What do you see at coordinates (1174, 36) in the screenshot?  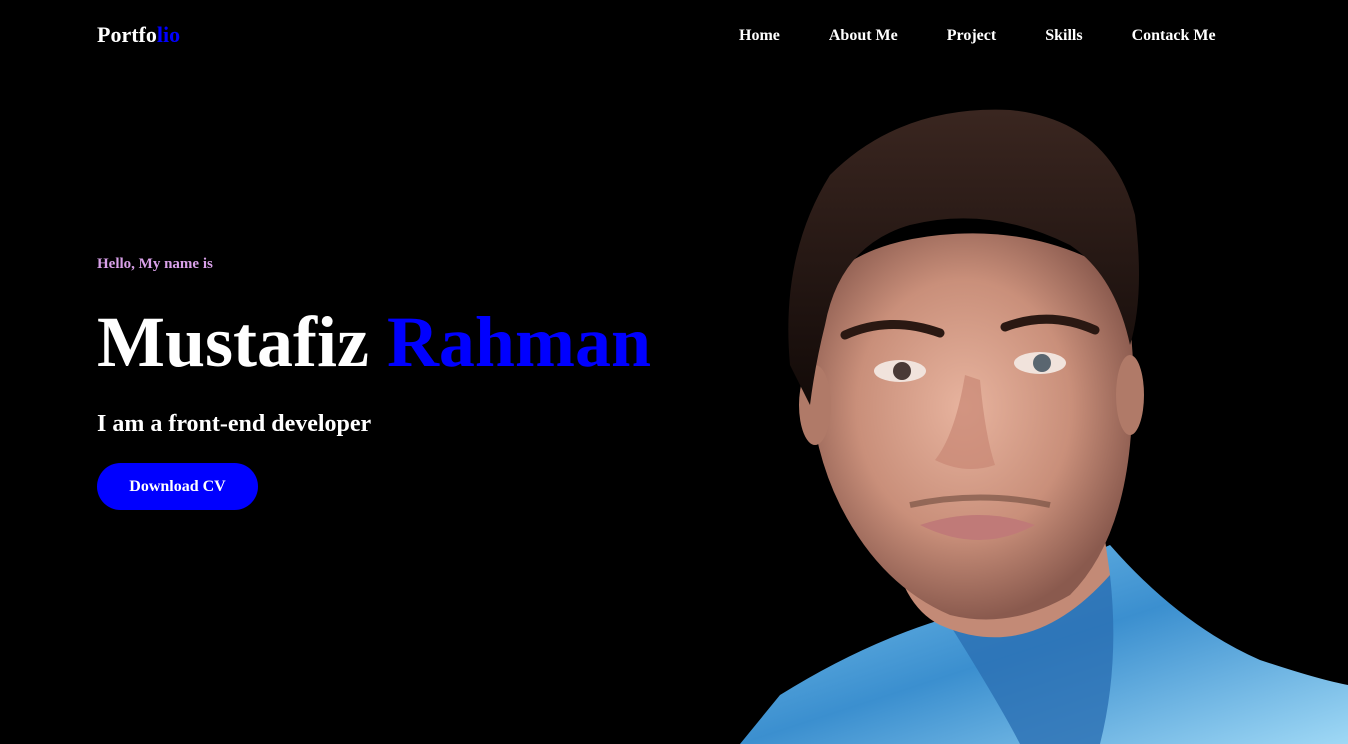 I see `nav-contact-link: Contack Me` at bounding box center [1174, 36].